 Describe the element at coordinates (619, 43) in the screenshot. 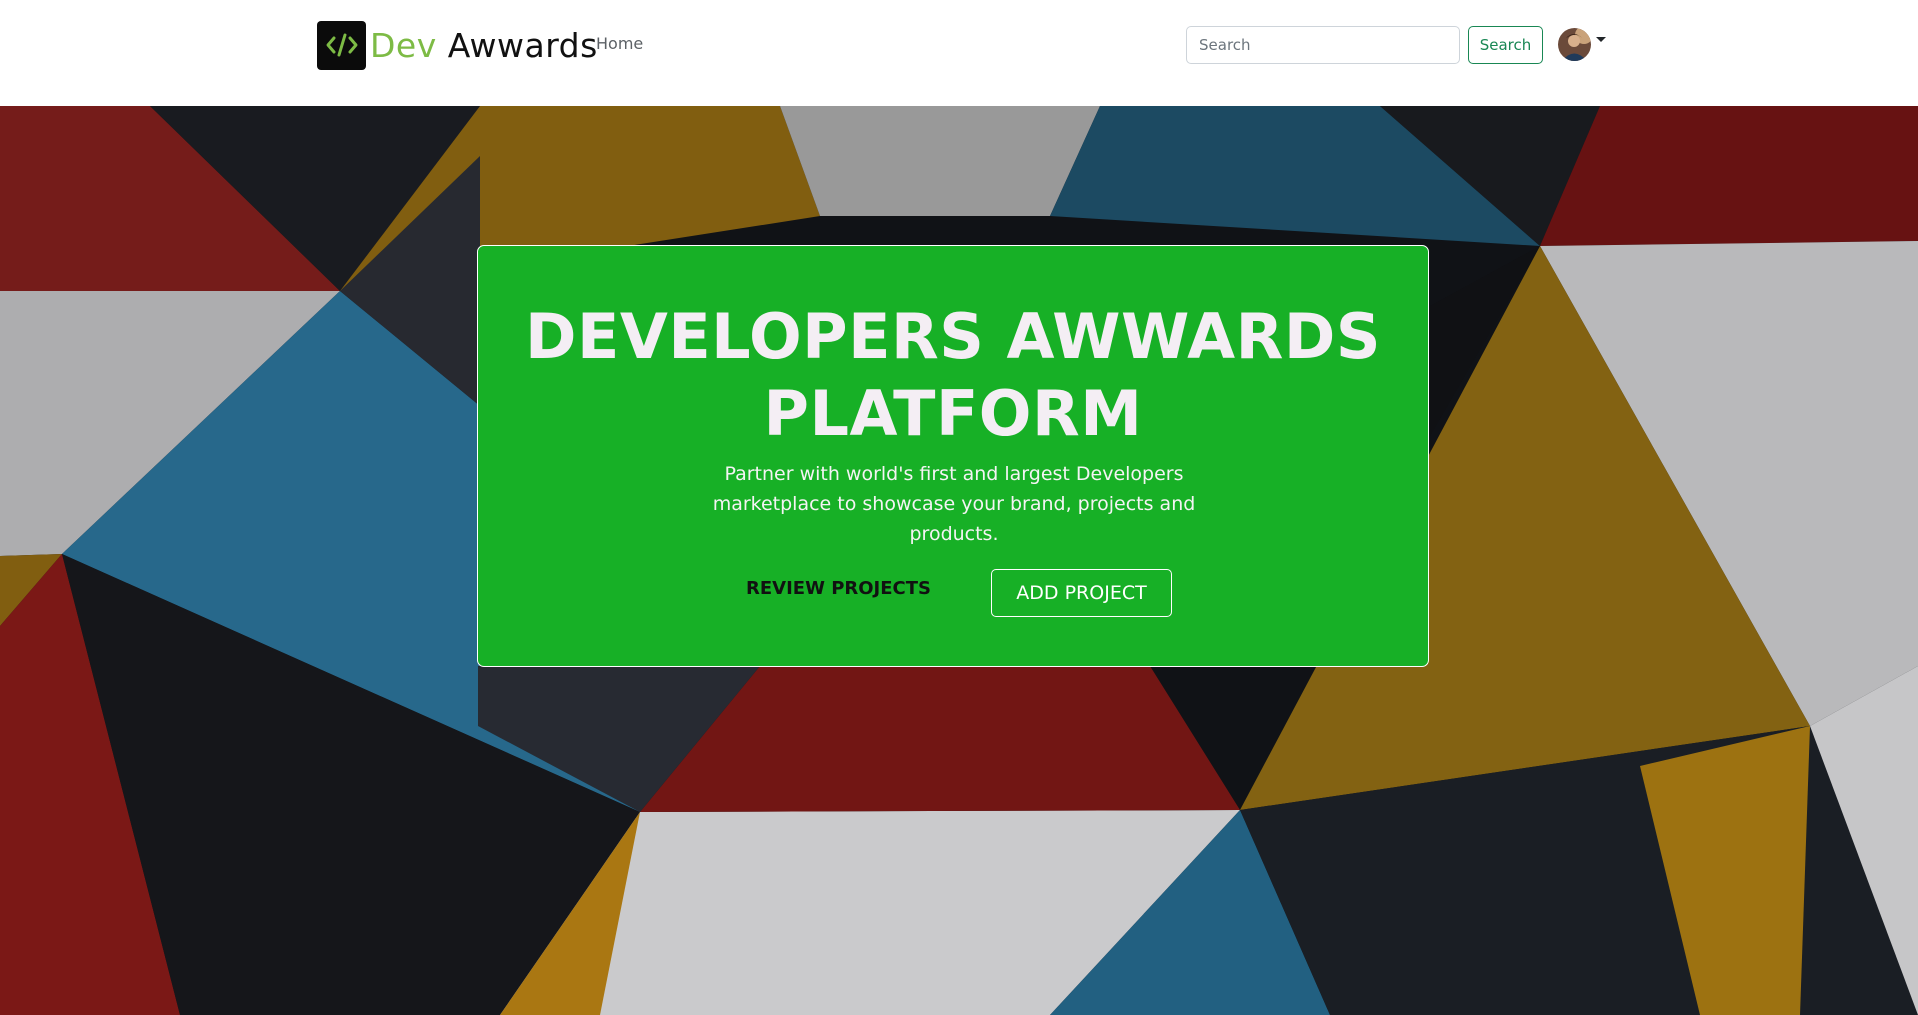

I see `nav-home-link: Home` at that location.